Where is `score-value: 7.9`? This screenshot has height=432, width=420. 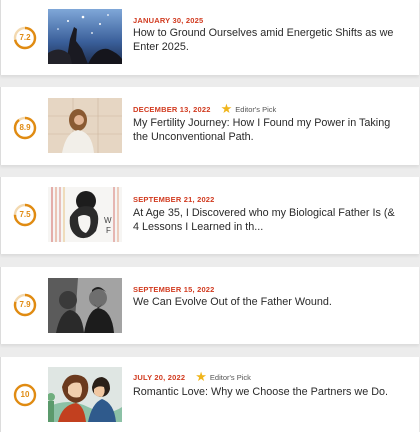
score-value: 7.9 is located at coordinates (25, 304).